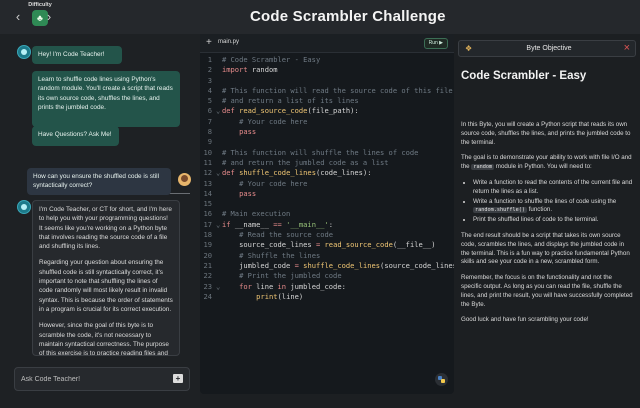  What do you see at coordinates (209, 101) in the screenshot?
I see `line-number: 5` at bounding box center [209, 101].